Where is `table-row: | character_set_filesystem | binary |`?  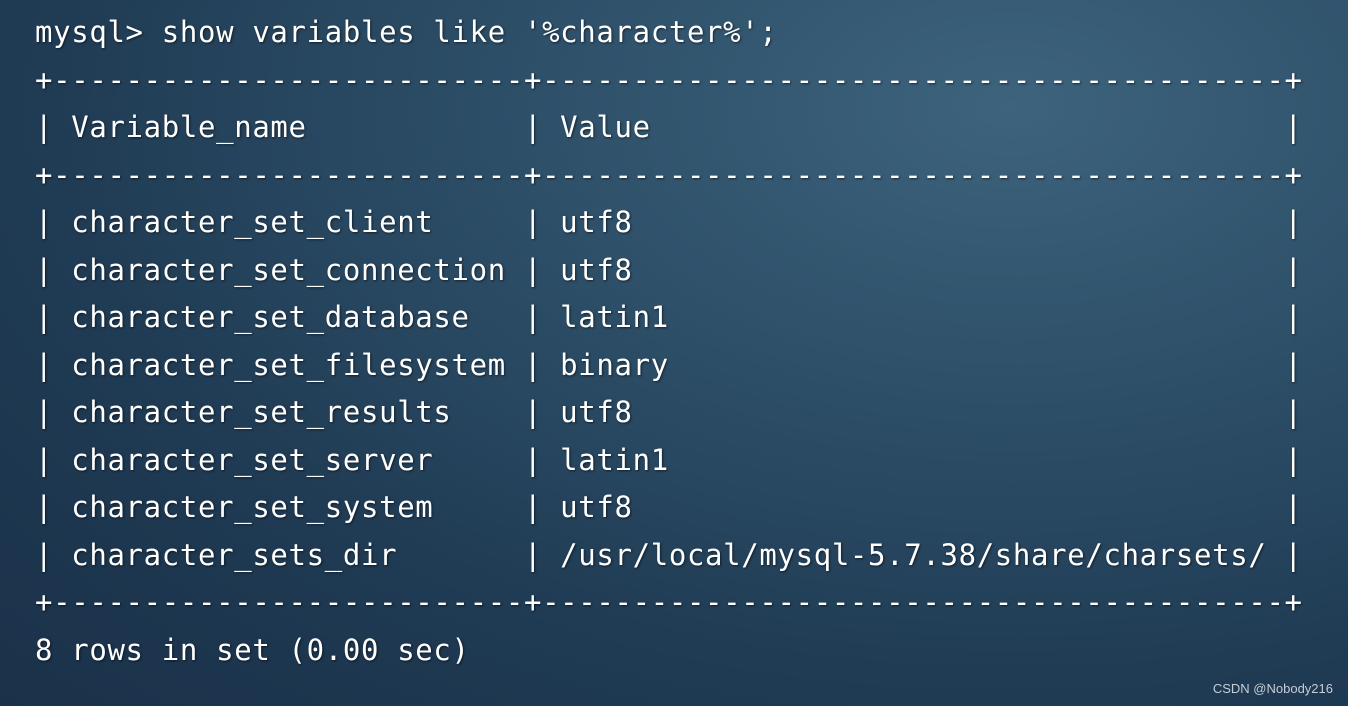
table-row: | character_set_filesystem | binary | is located at coordinates (669, 364).